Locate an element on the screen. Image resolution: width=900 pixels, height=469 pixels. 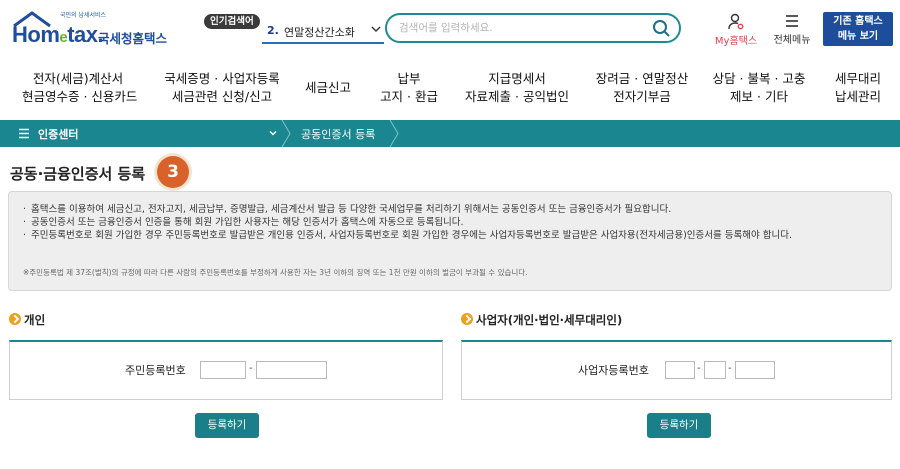
nav-item-tax-agent: 세무대리 납세관리 is located at coordinates (858, 88).